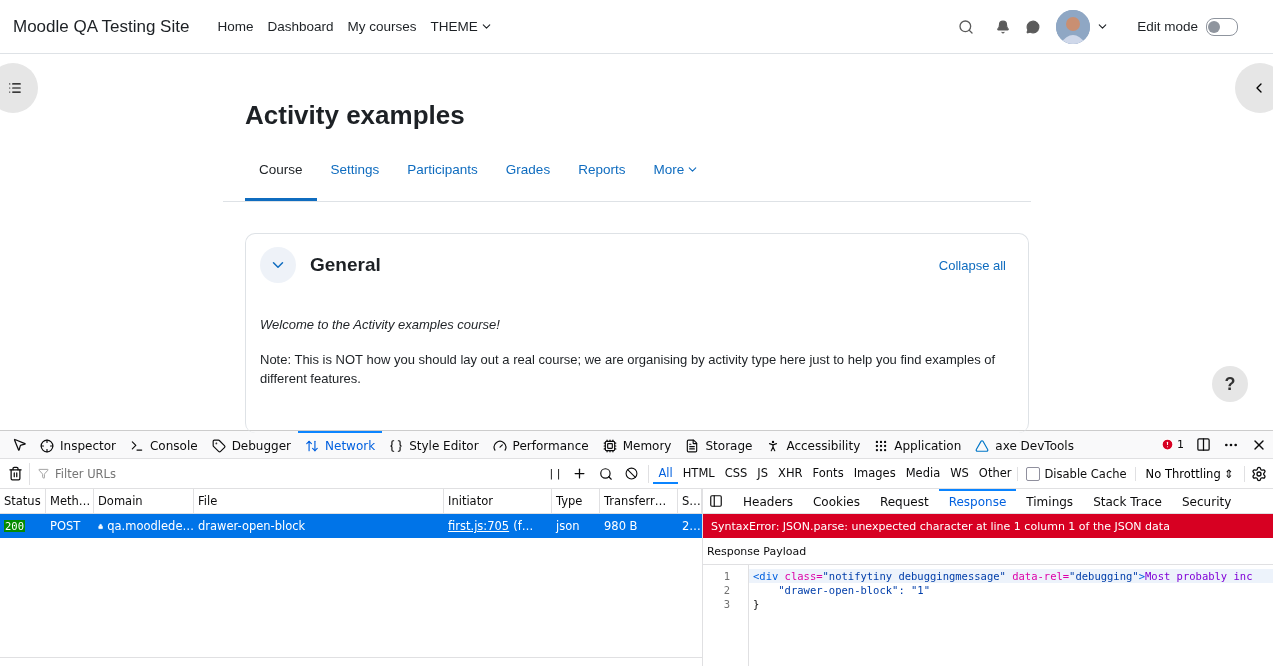 This screenshot has height=666, width=1273. Describe the element at coordinates (665, 473) in the screenshot. I see `type-filter: All` at that location.